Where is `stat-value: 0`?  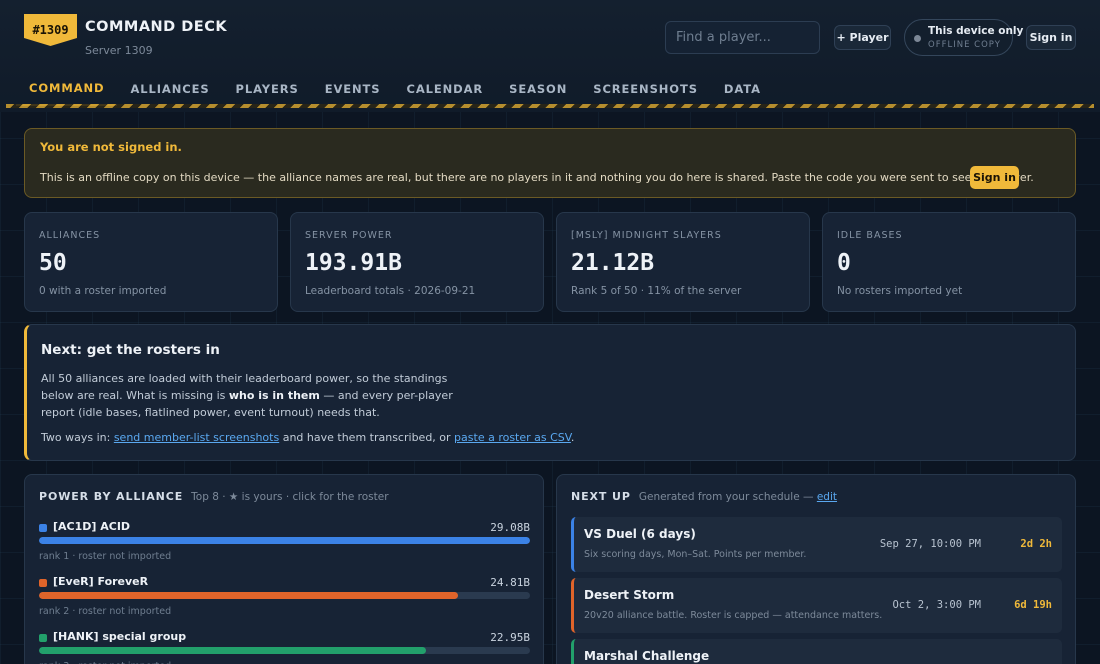
stat-value: 0 is located at coordinates (844, 263).